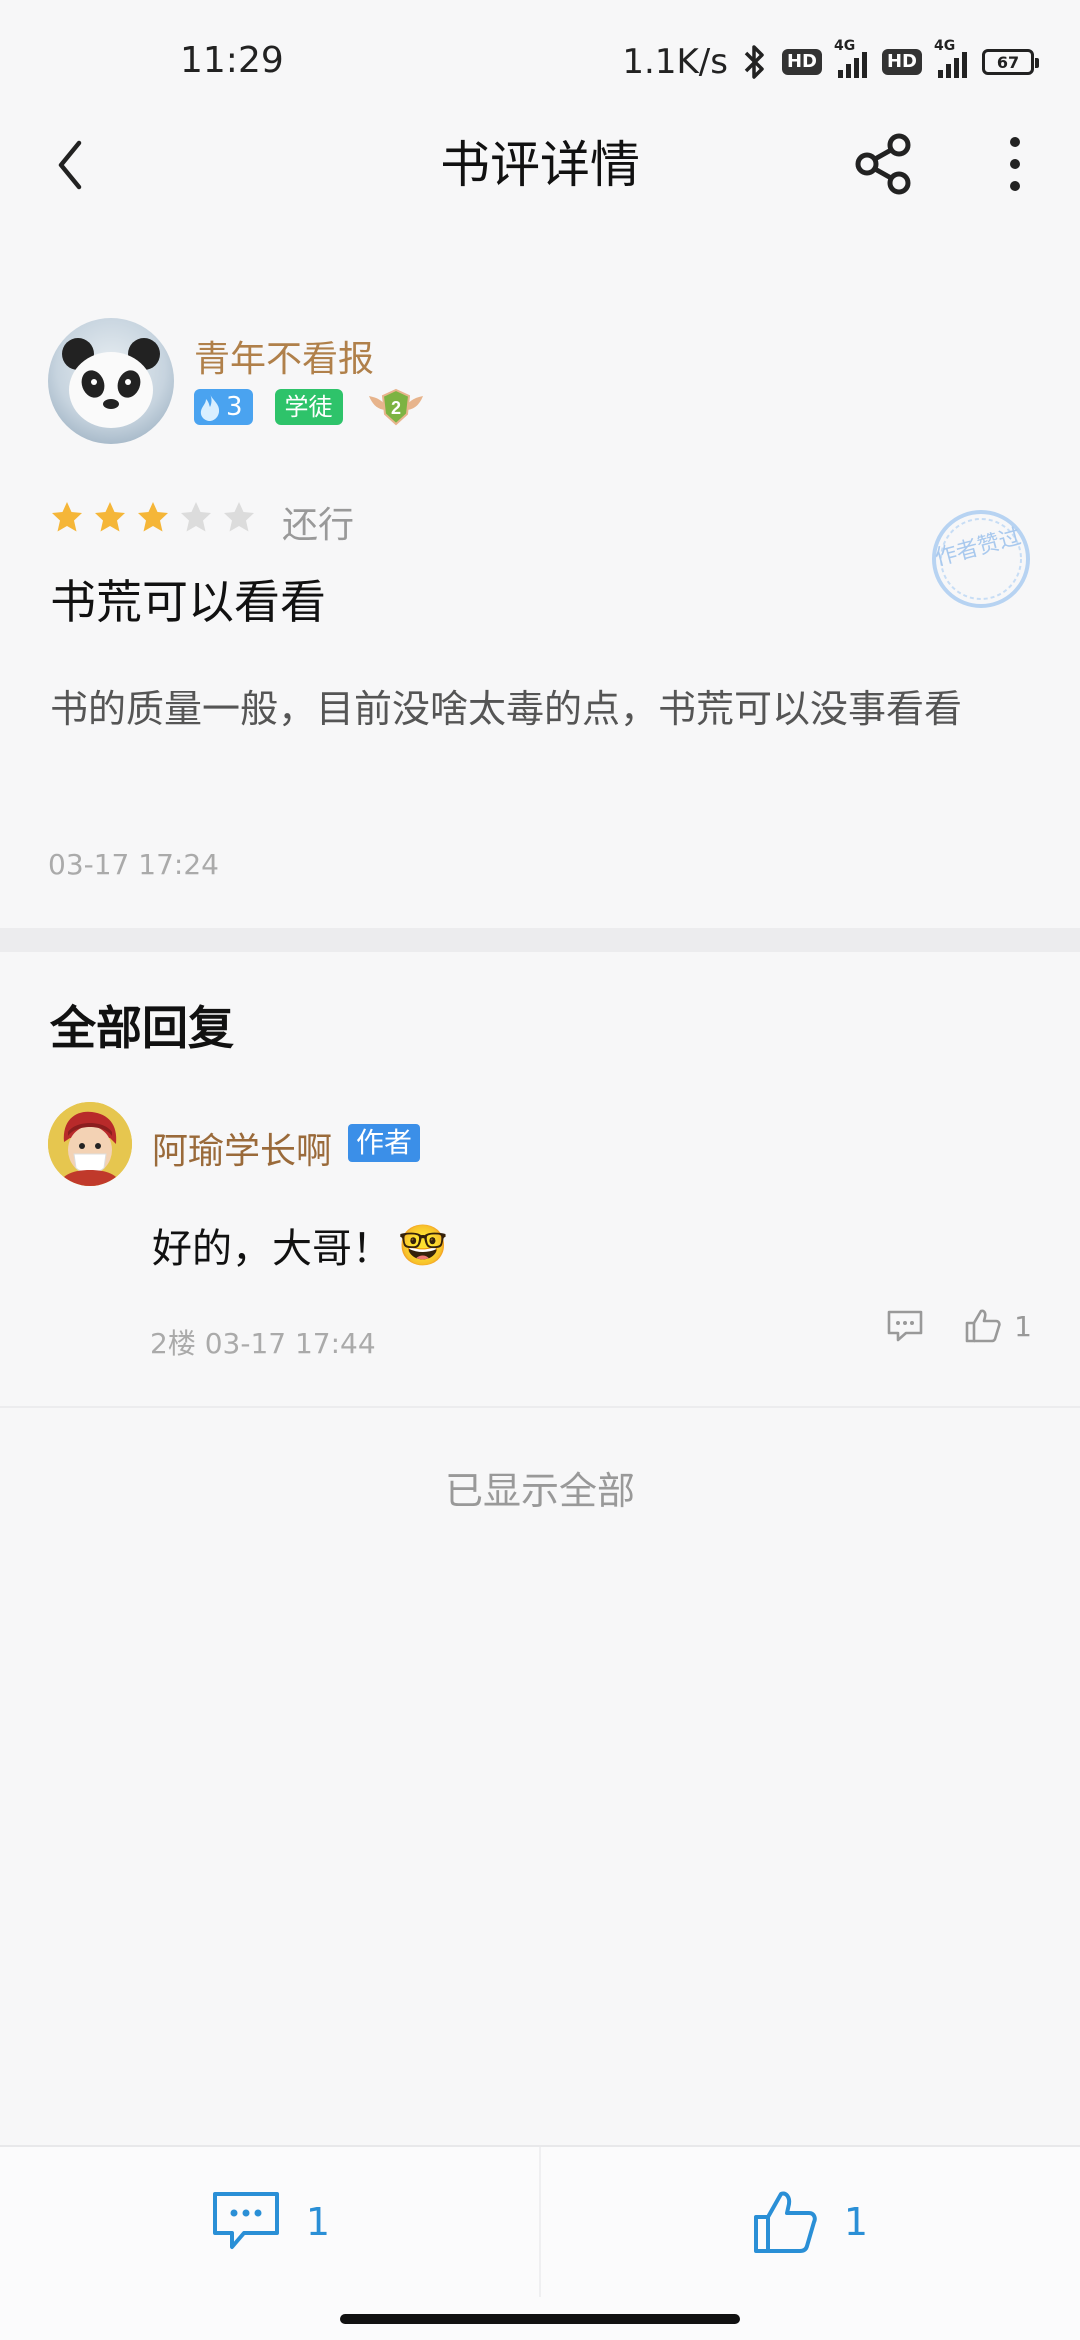  What do you see at coordinates (272, 1249) in the screenshot?
I see `reply-text-content: 好的，大哥！` at bounding box center [272, 1249].